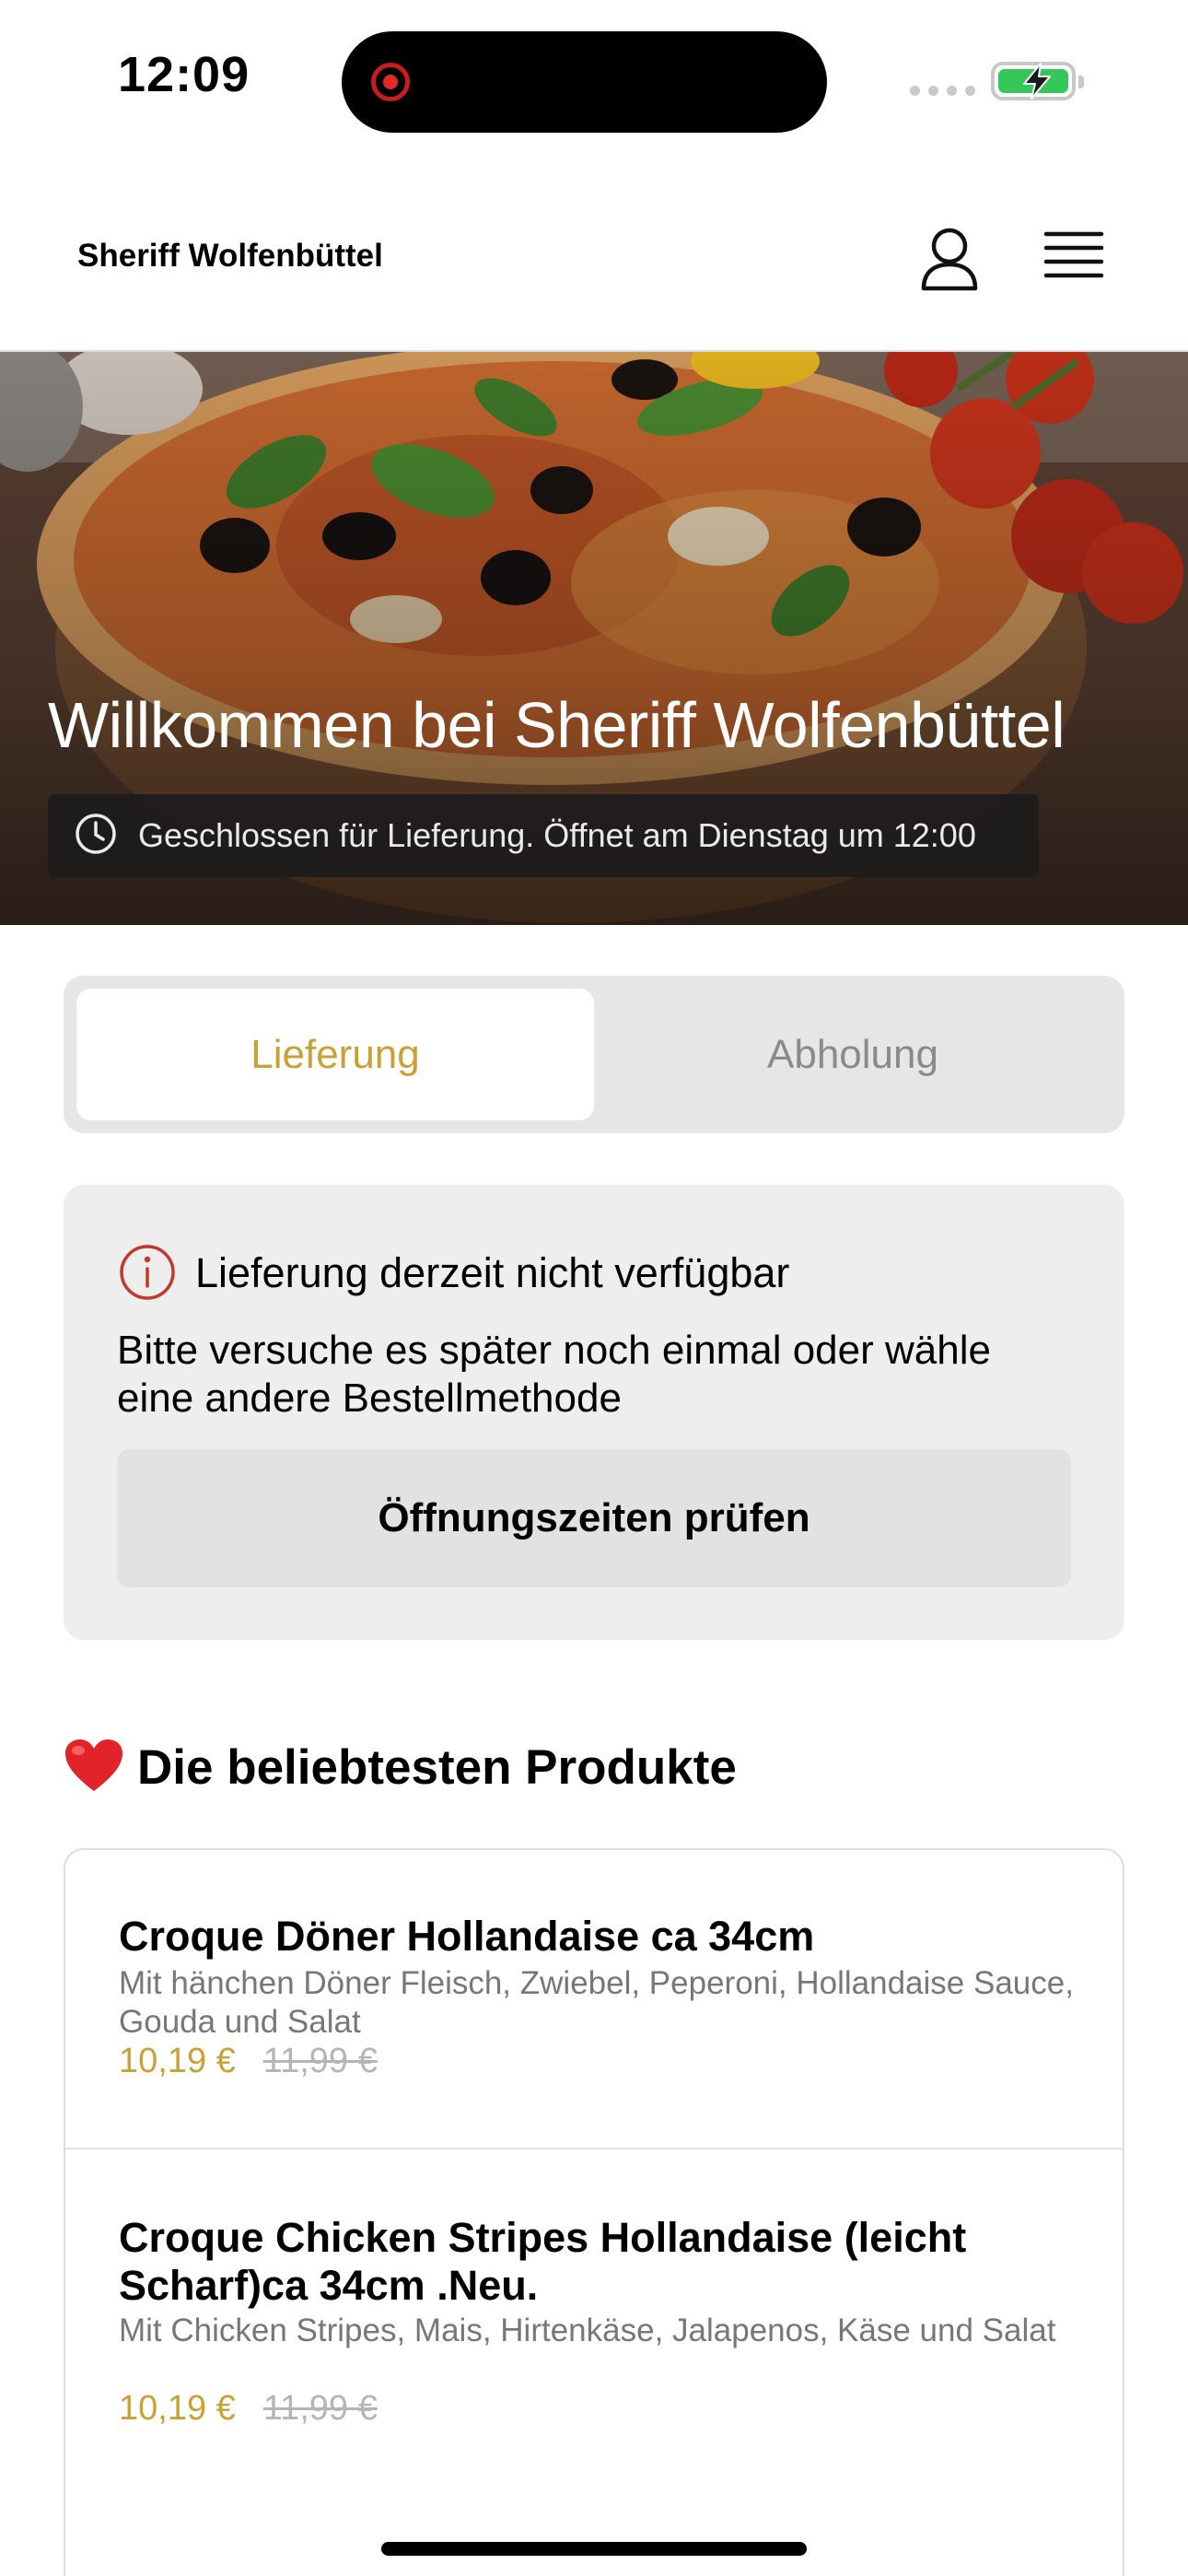 The height and width of the screenshot is (2576, 1188). Describe the element at coordinates (493, 1272) in the screenshot. I see `unavailable-title: Lieferung derzeit nicht verfügbar` at that location.